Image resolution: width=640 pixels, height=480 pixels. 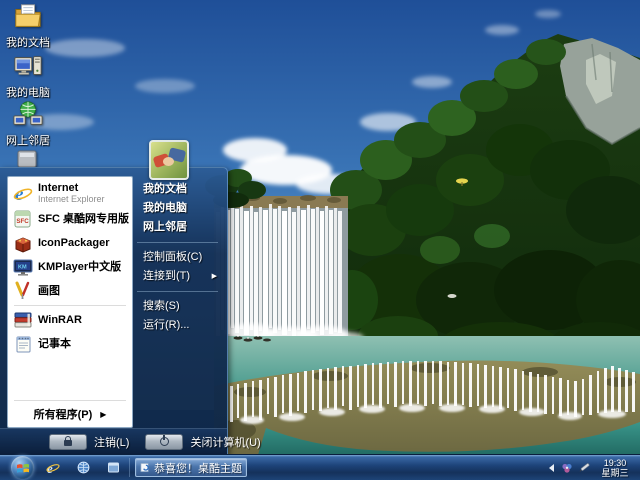 What do you see at coordinates (177, 276) in the screenshot?
I see `menu-item-connect-to: 连接到(T) ▶` at bounding box center [177, 276].